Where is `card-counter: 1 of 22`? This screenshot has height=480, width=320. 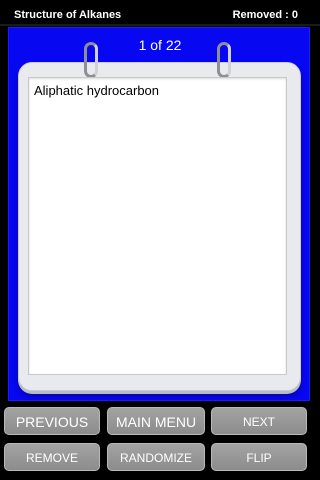 card-counter: 1 of 22 is located at coordinates (160, 45).